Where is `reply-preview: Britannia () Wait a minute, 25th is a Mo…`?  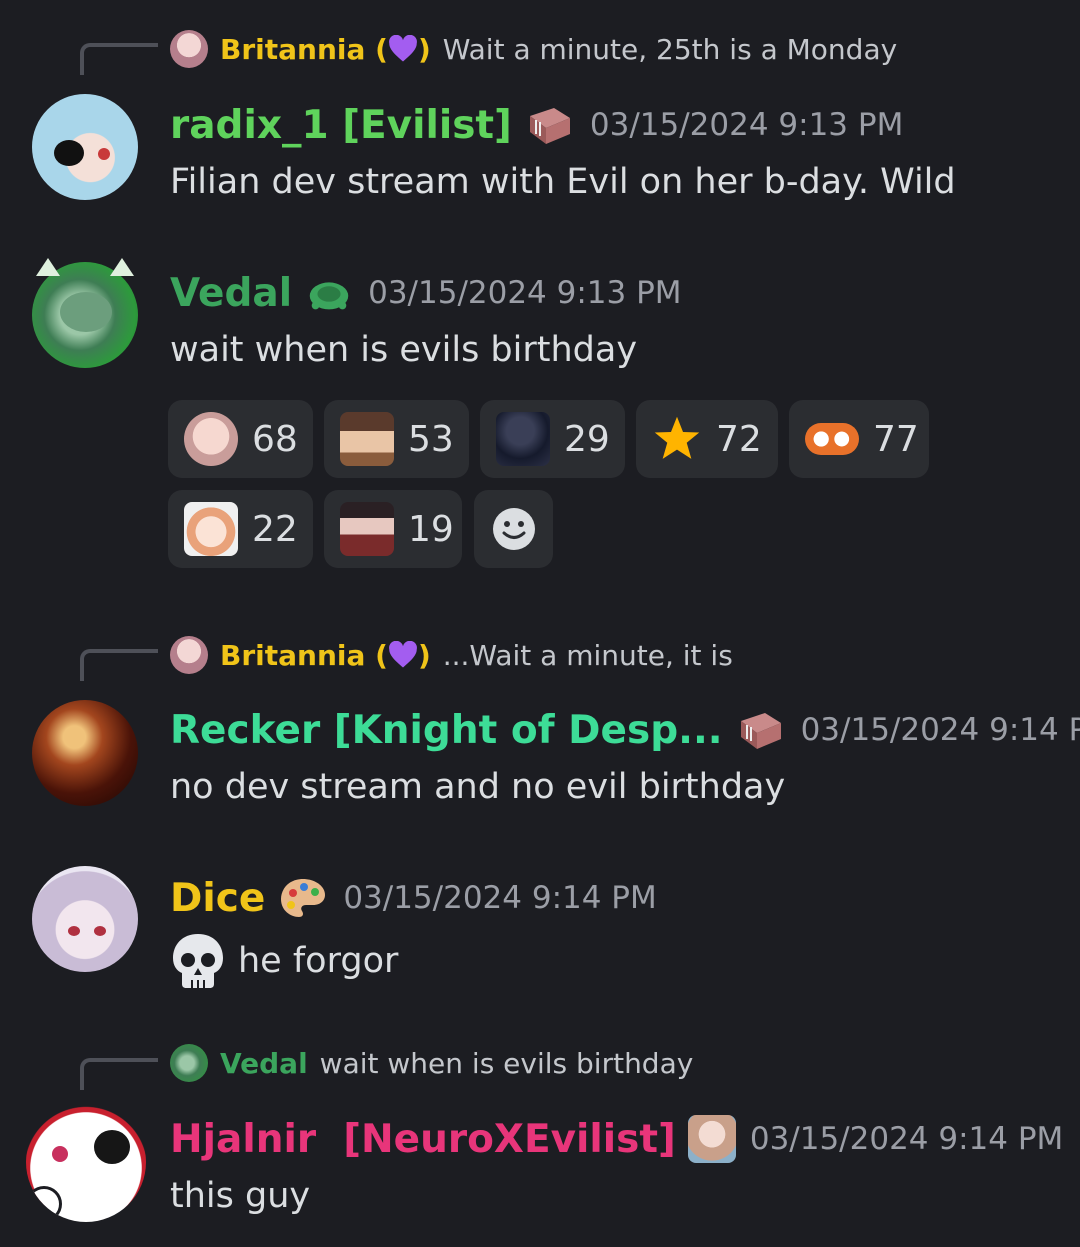 reply-preview: Britannia () Wait a minute, 25th is a Mo… is located at coordinates (533, 49).